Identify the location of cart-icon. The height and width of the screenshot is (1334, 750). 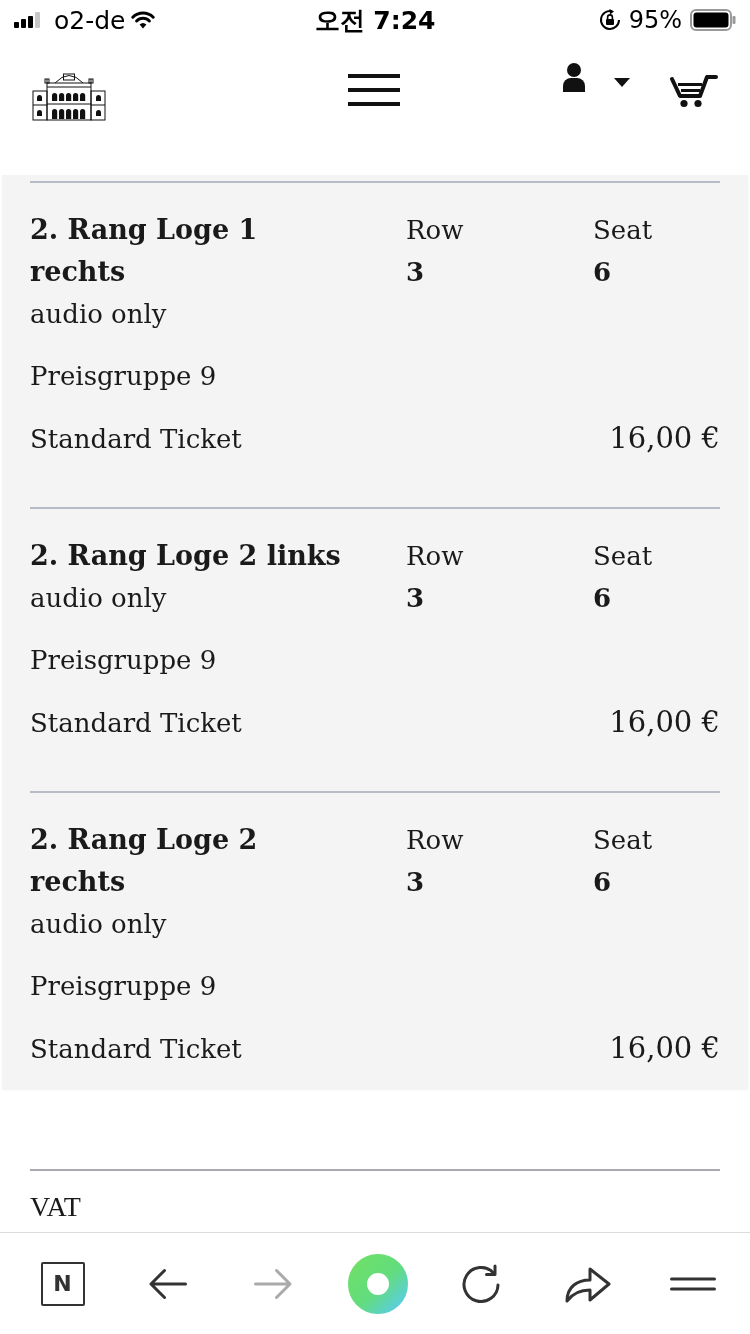
(694, 90).